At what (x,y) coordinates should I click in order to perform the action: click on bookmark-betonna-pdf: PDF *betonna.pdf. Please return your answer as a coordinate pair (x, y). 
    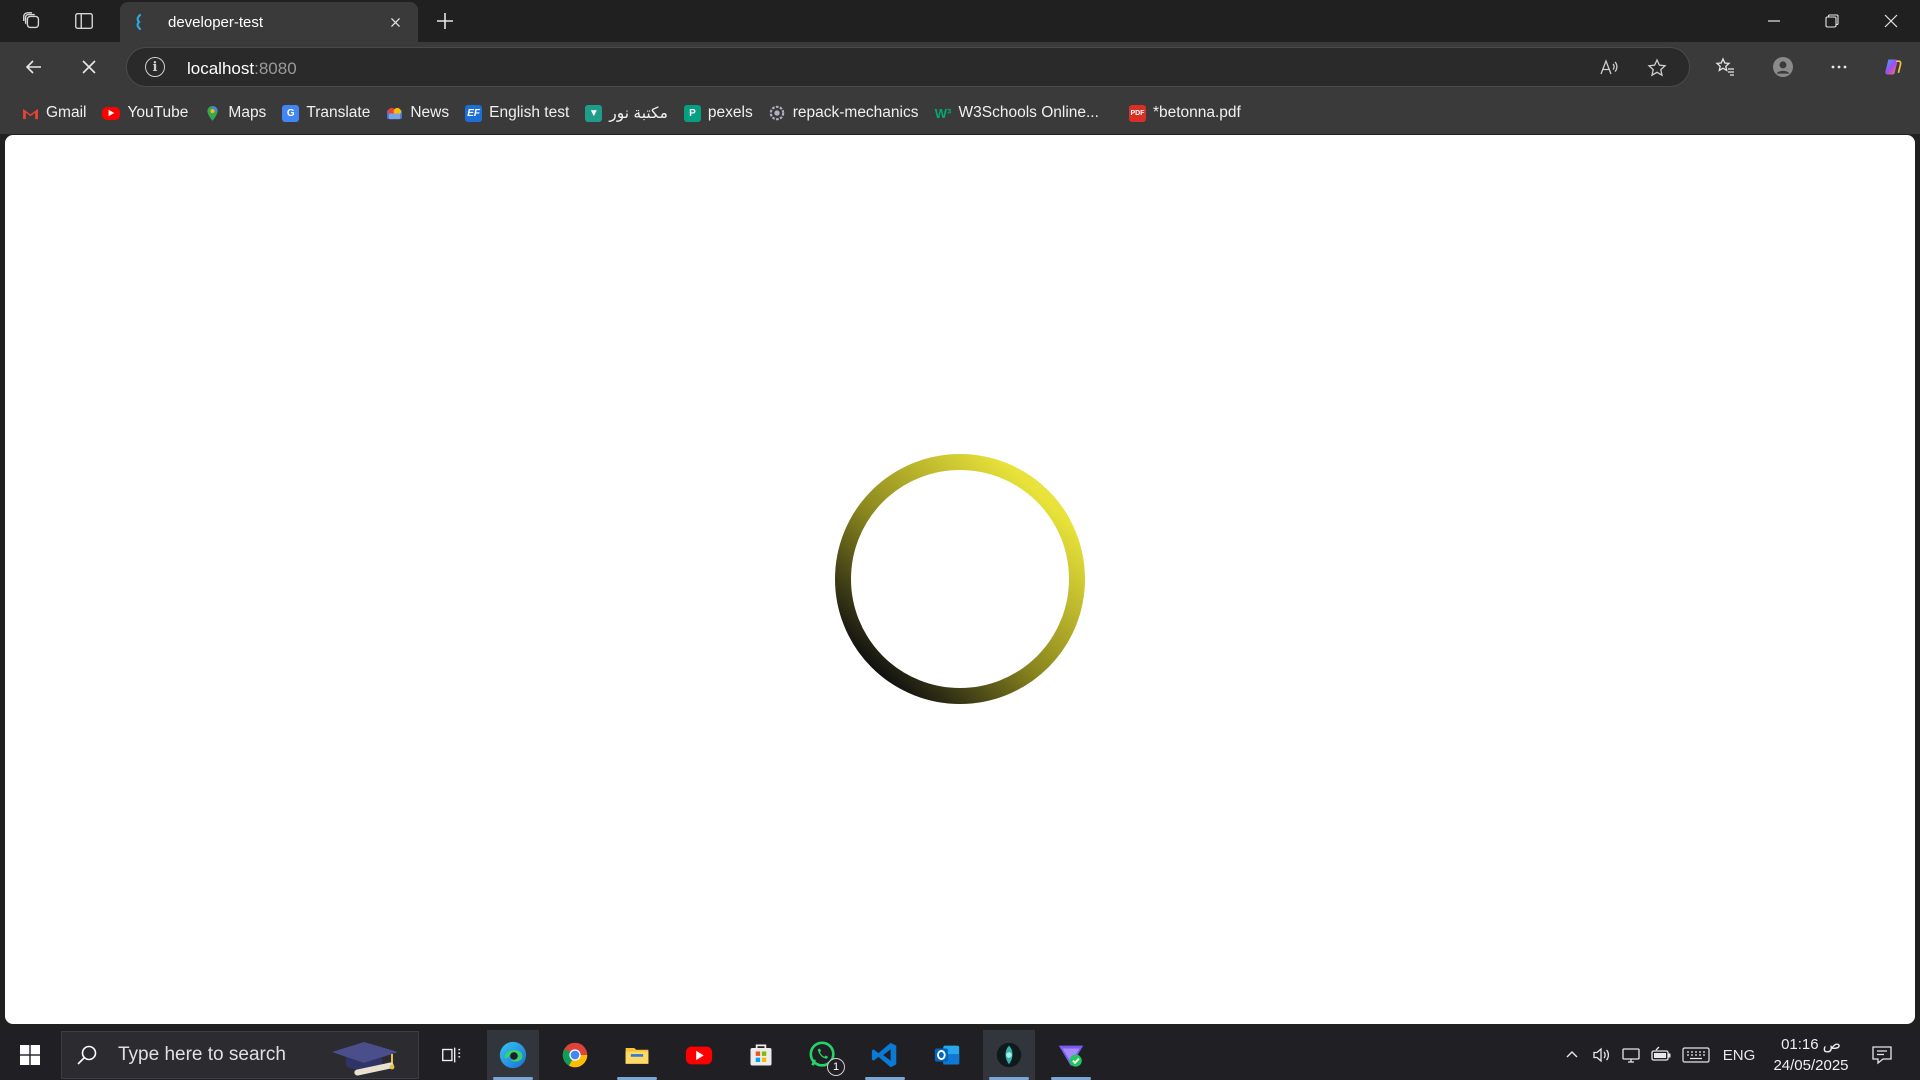
    Looking at the image, I should click on (1185, 113).